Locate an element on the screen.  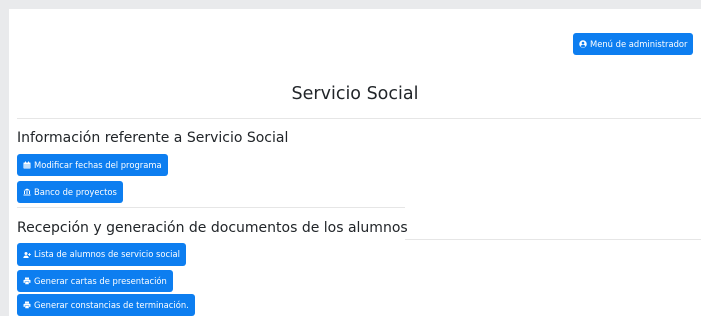
student-list-button: Lista de alumnos de servicio social is located at coordinates (101, 254).